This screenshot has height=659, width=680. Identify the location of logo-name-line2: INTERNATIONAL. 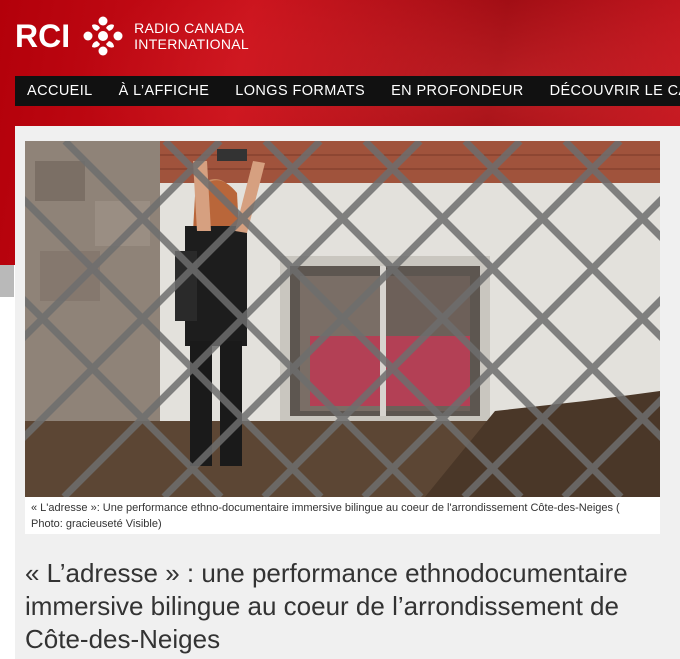
(191, 44).